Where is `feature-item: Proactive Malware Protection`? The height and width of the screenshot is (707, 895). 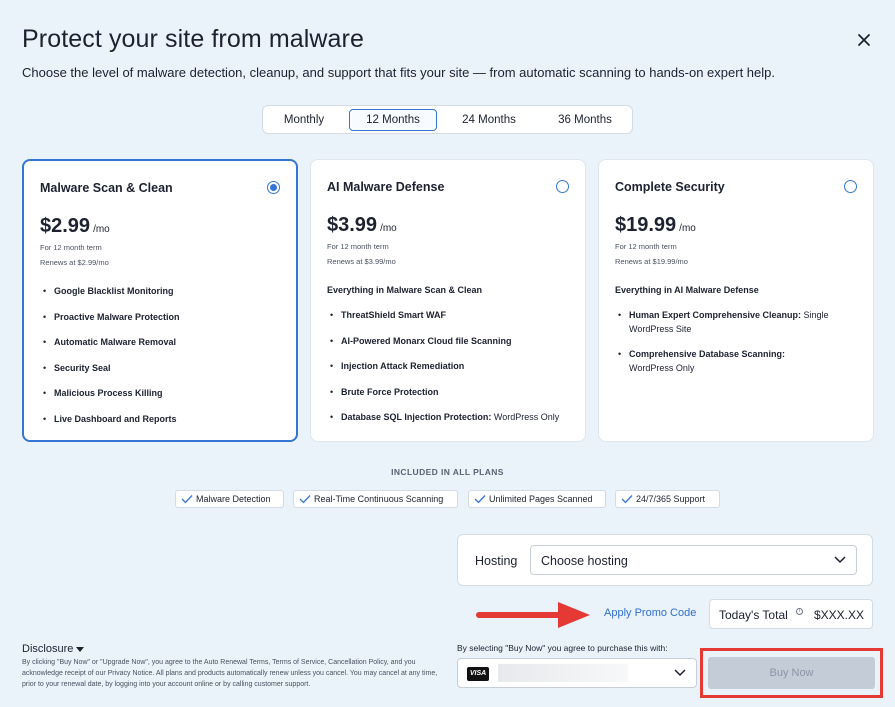 feature-item: Proactive Malware Protection is located at coordinates (162, 318).